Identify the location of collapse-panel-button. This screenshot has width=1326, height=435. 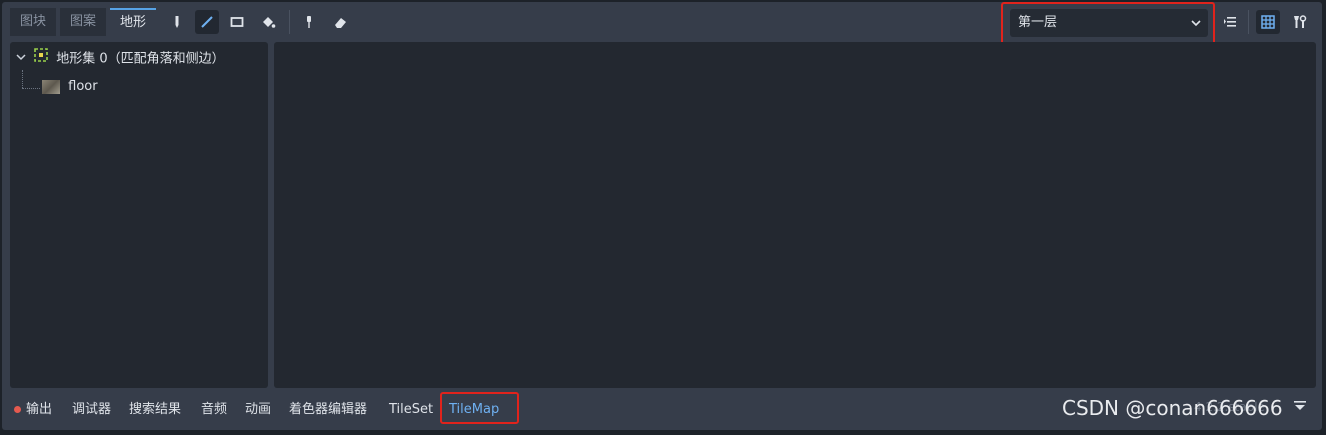
(1300, 406).